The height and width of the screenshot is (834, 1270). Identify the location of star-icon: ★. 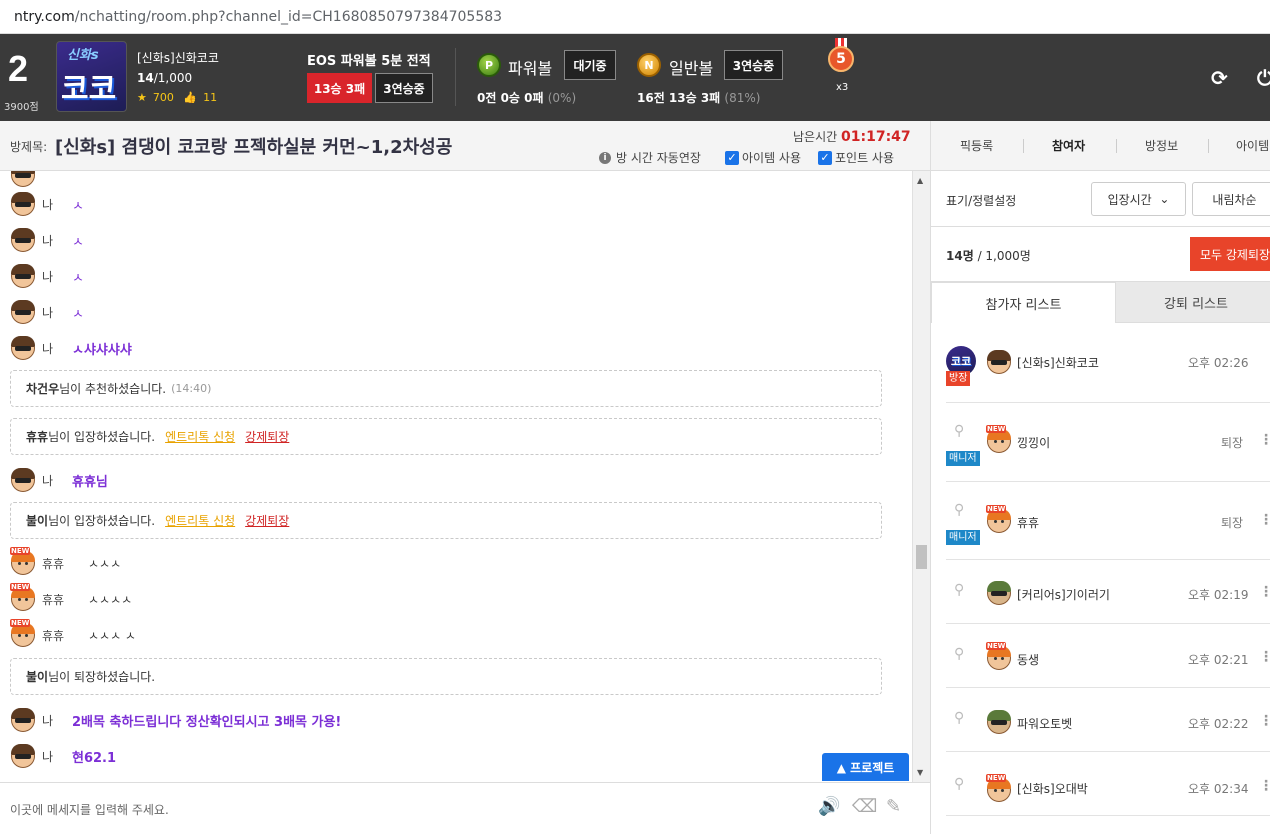
(142, 97).